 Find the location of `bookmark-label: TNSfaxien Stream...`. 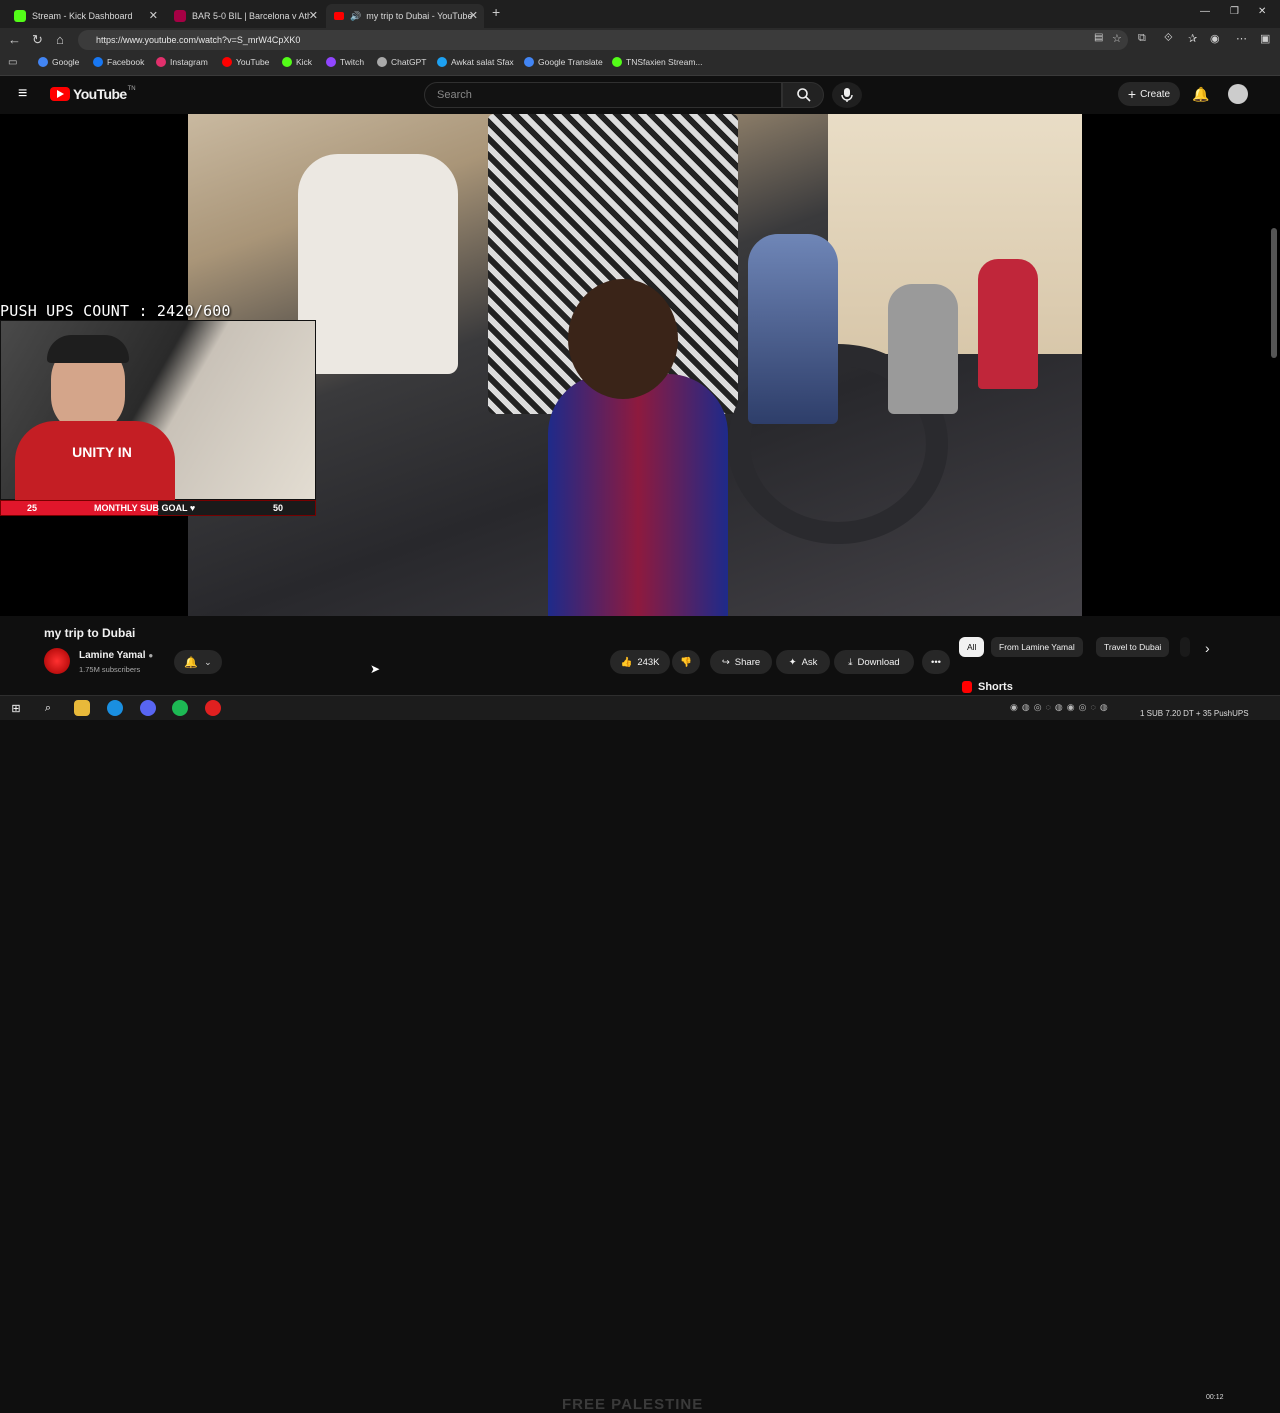

bookmark-label: TNSfaxien Stream... is located at coordinates (664, 62).